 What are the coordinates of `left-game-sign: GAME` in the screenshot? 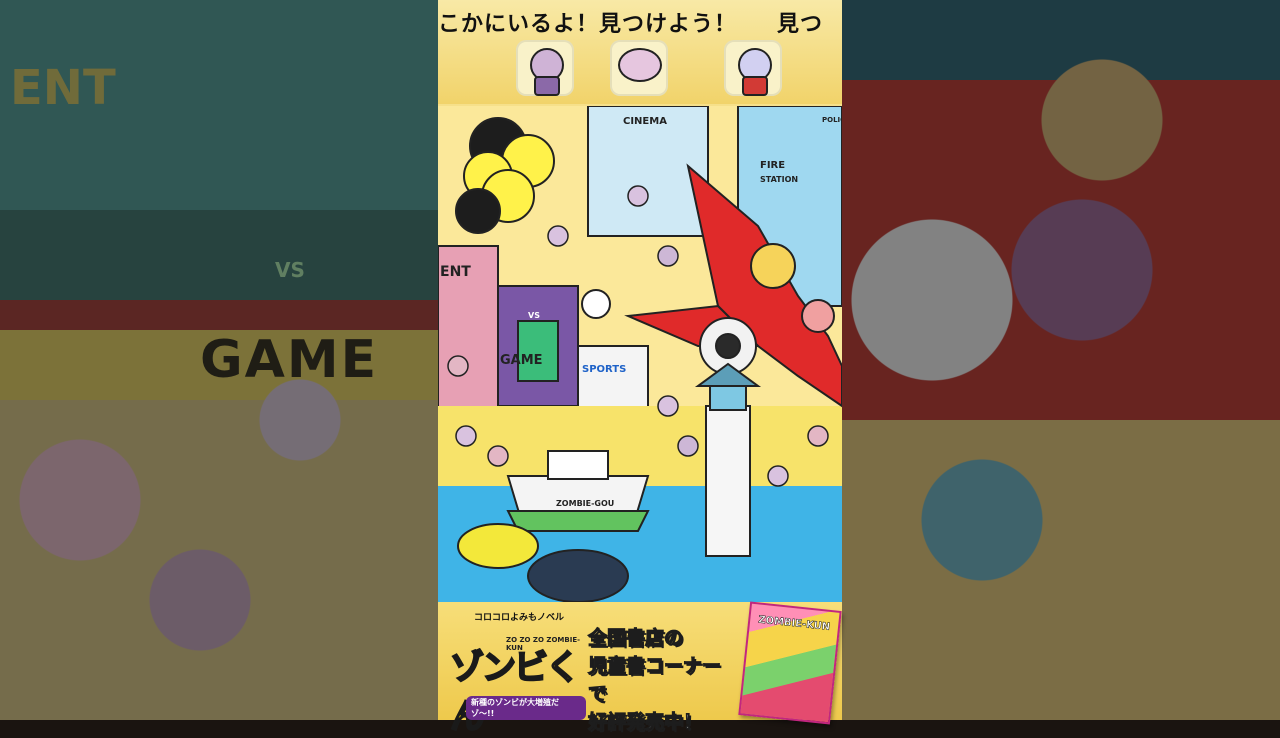 It's located at (289, 360).